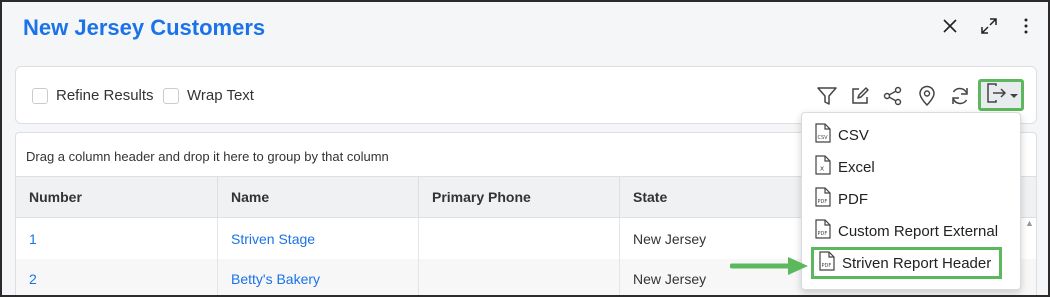 Image resolution: width=1050 pixels, height=297 pixels. Describe the element at coordinates (220, 95) in the screenshot. I see `wrap-text-label: Wrap Text` at that location.